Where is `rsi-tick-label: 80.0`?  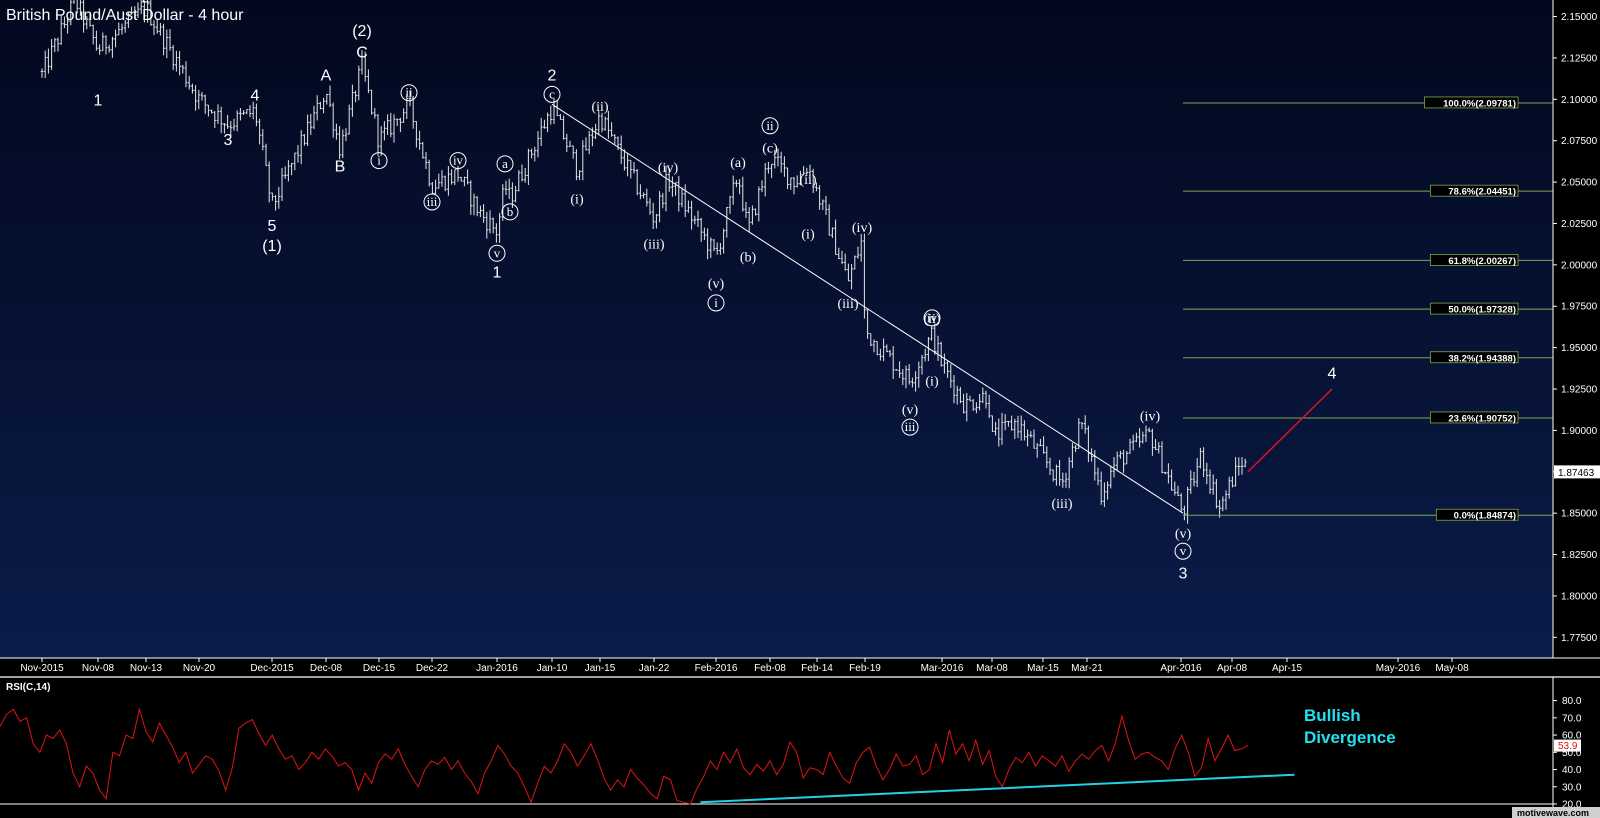
rsi-tick-label: 80.0 is located at coordinates (1572, 701).